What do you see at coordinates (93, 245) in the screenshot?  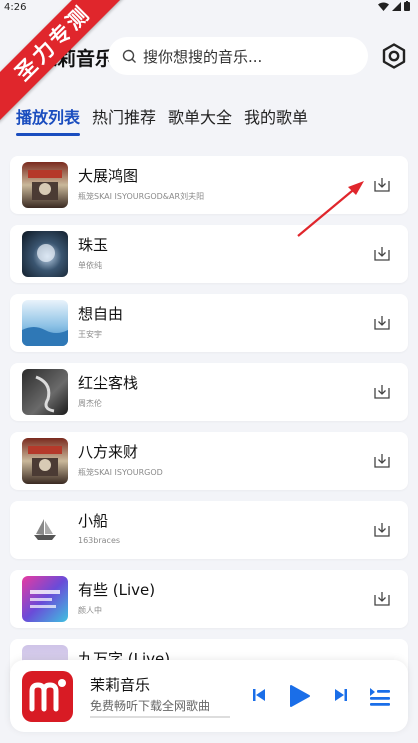 I see `song-title: 珠玉` at bounding box center [93, 245].